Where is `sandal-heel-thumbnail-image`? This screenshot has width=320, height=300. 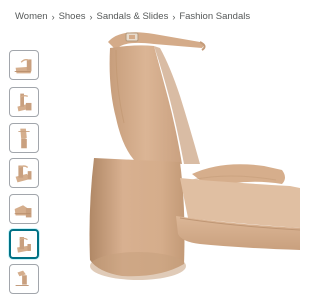
sandal-heel-thumbnail-image is located at coordinates (23, 211).